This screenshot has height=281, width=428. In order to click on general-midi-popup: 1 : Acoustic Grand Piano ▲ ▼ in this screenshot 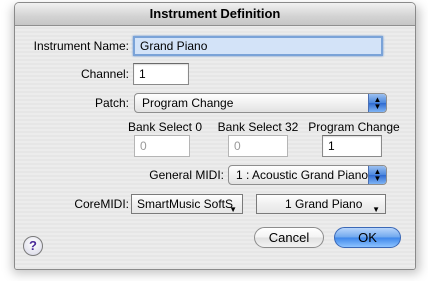, I will do `click(307, 175)`.